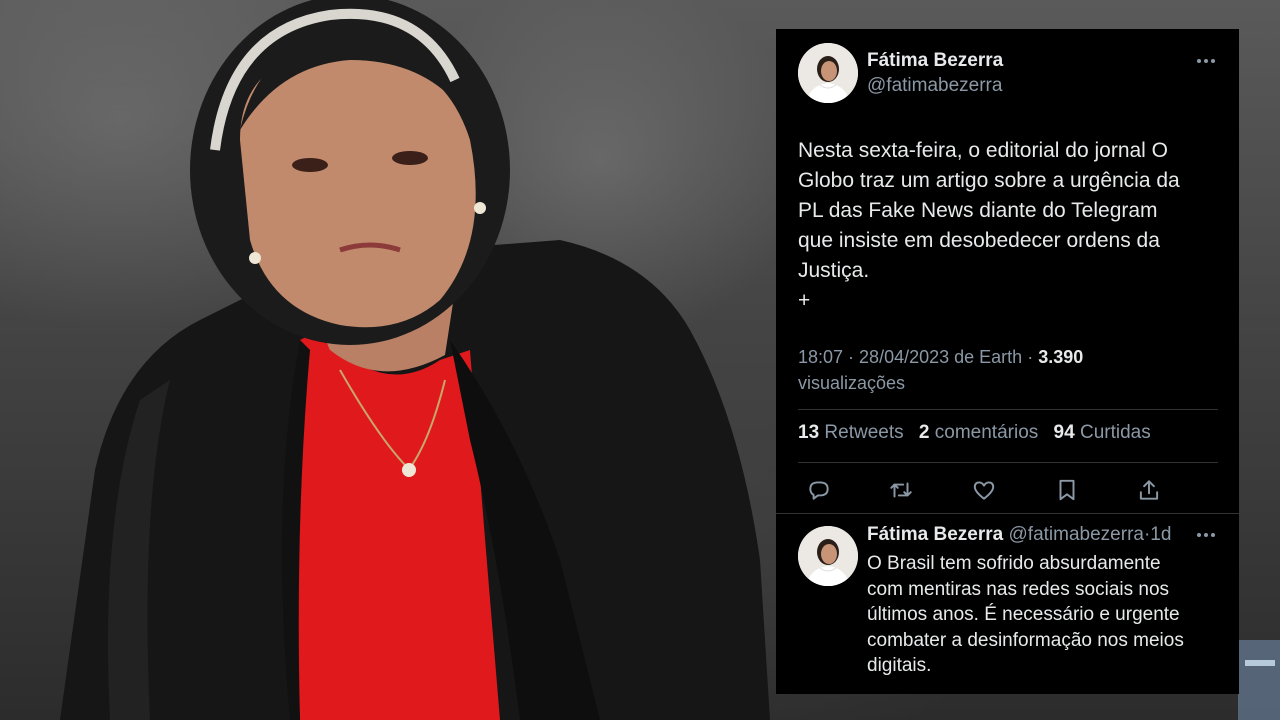 The height and width of the screenshot is (720, 1280). Describe the element at coordinates (1064, 432) in the screenshot. I see `likes-count: 94` at that location.